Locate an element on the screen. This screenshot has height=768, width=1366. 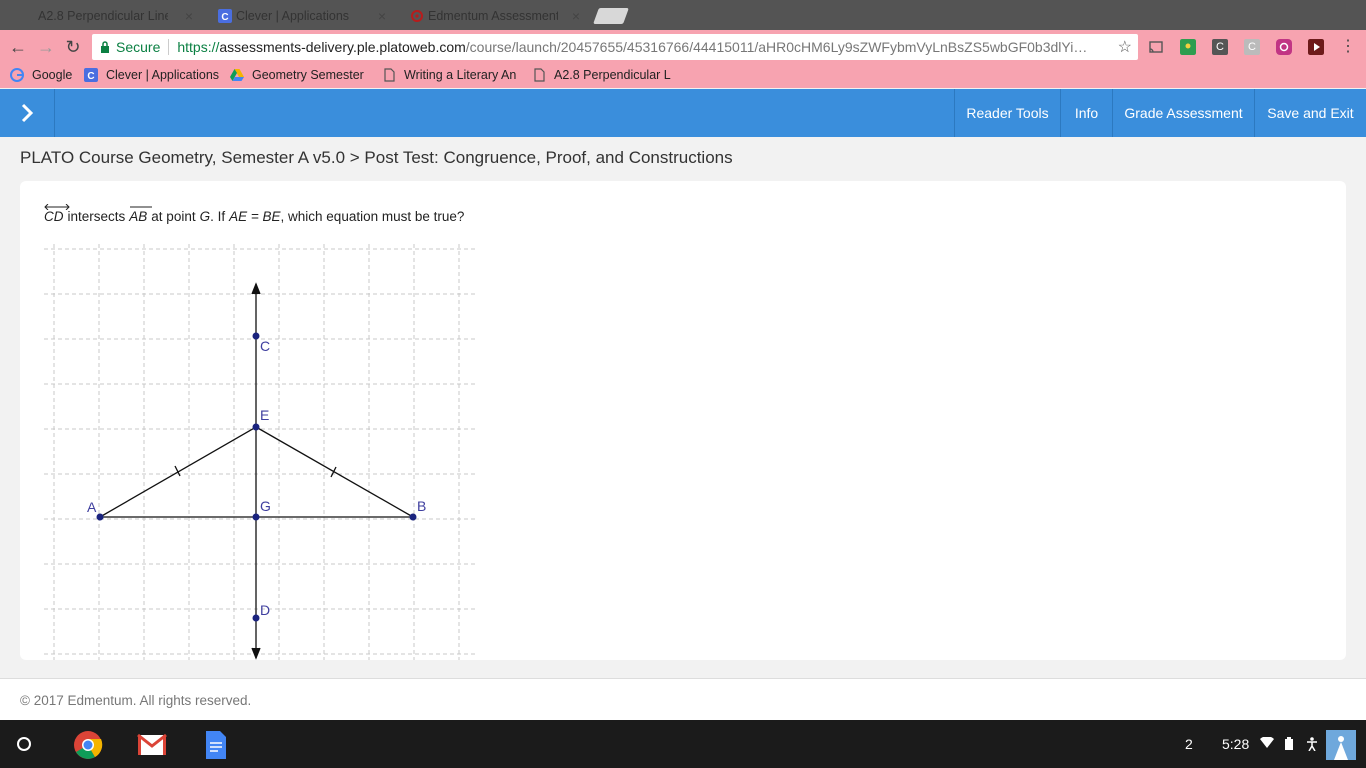
classroom-icon is located at coordinates (1188, 47).